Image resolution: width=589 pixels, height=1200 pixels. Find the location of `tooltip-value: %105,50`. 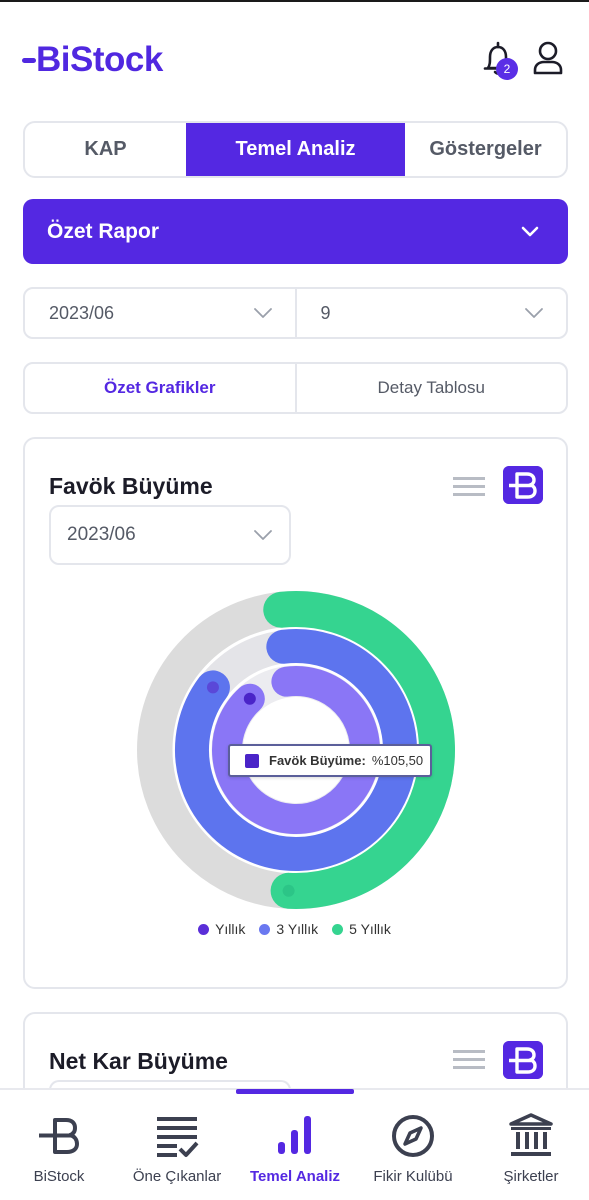

tooltip-value: %105,50 is located at coordinates (397, 760).